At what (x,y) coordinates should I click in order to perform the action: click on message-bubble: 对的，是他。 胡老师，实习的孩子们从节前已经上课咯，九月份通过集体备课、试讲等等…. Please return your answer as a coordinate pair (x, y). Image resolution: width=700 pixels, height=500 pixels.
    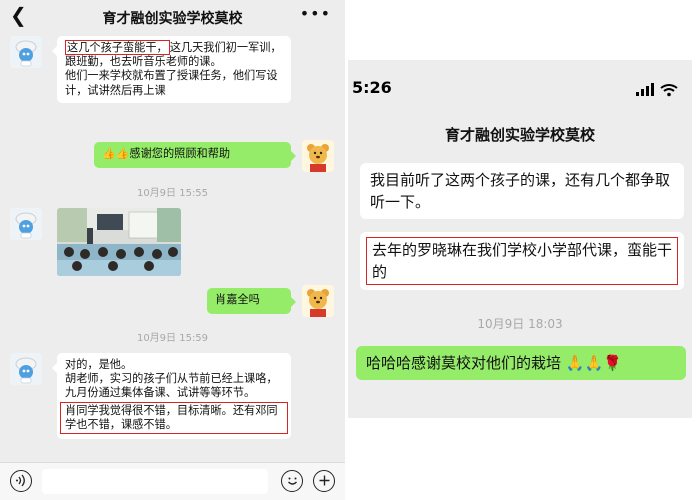
    Looking at the image, I should click on (171, 396).